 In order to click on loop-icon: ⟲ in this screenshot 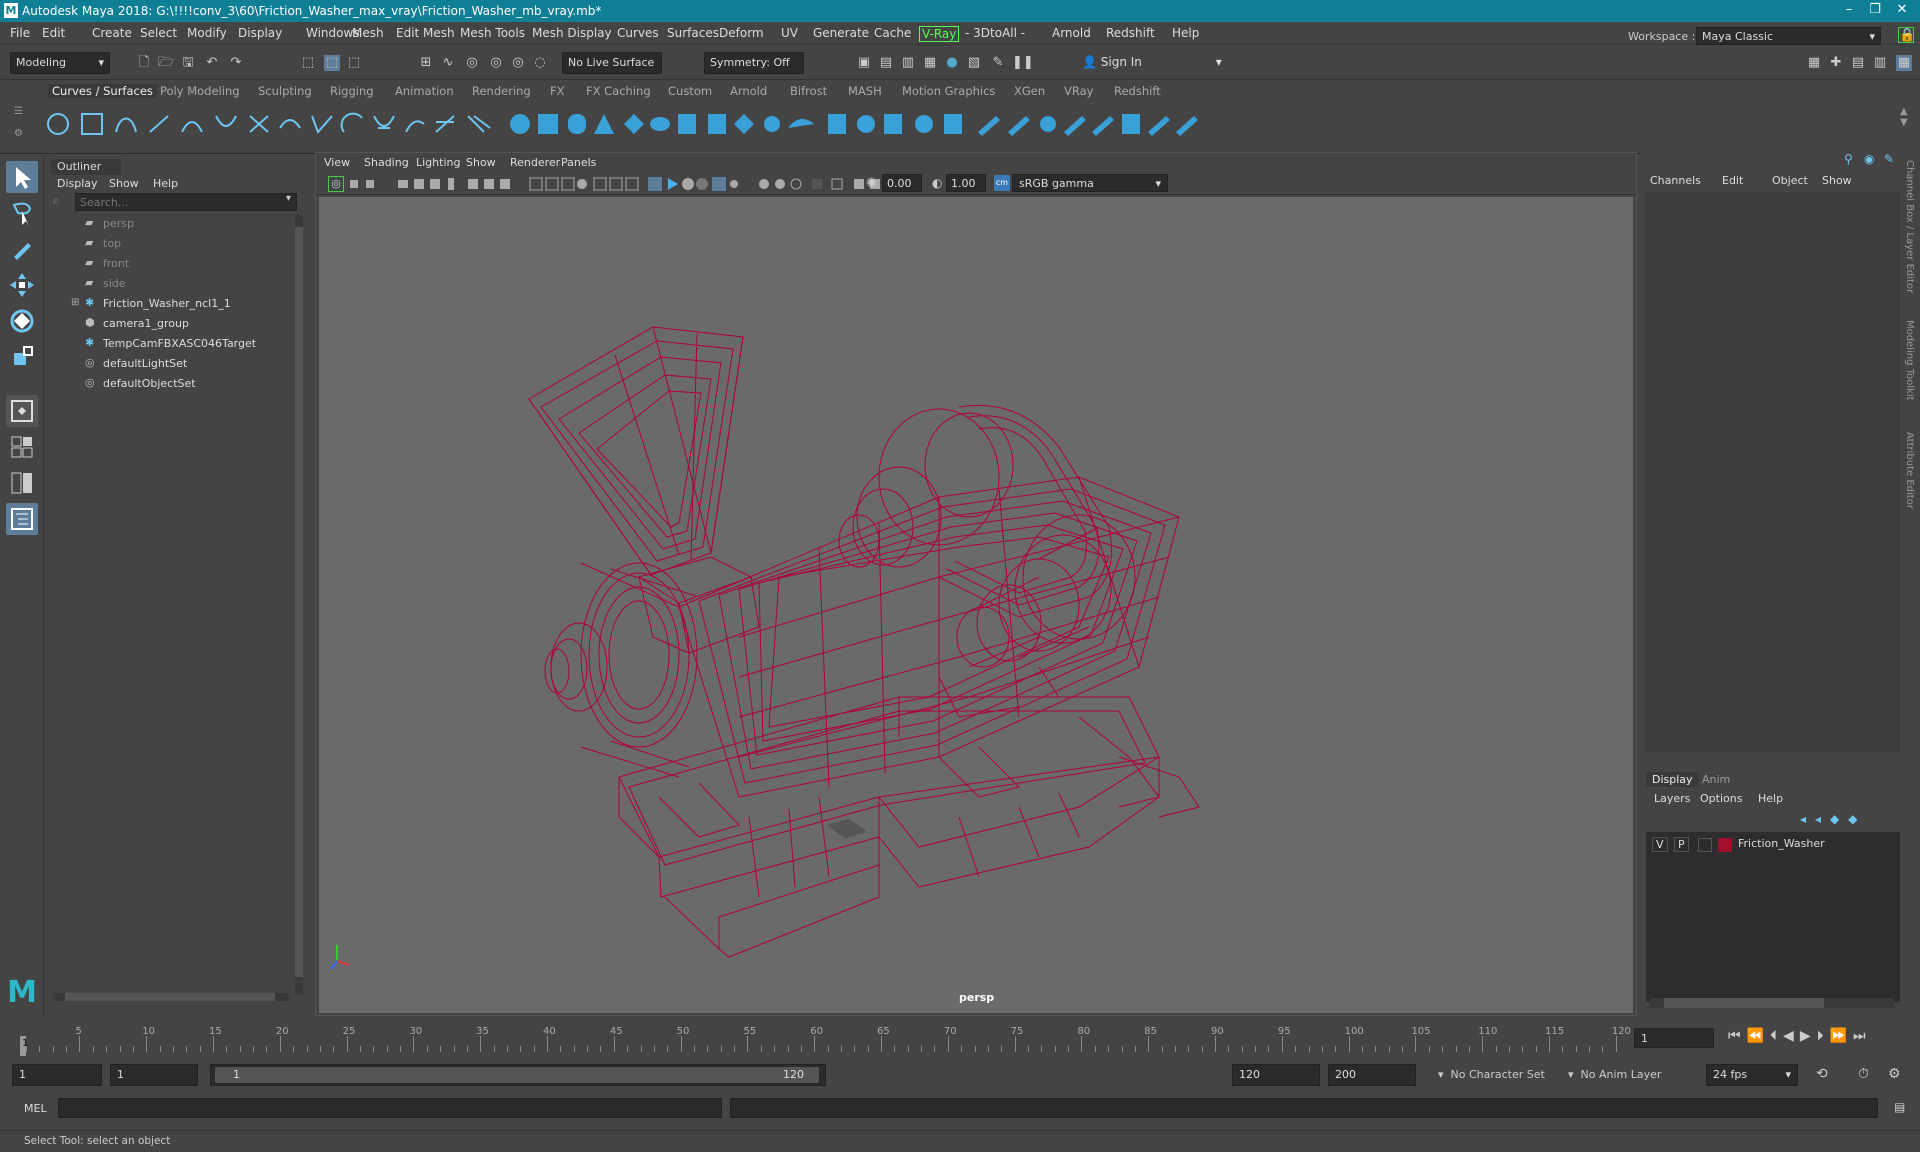, I will do `click(1822, 1074)`.